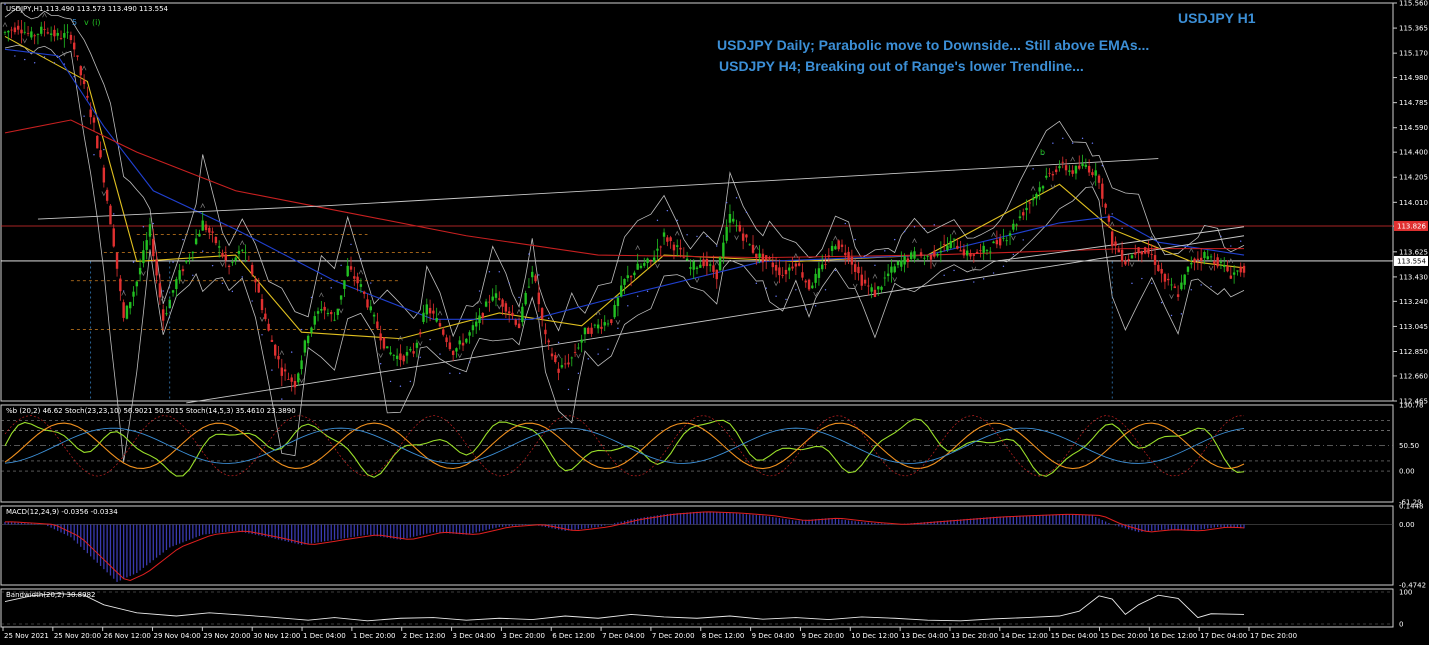 This screenshot has height=645, width=1429. I want to click on price-marker-label: 113.554, so click(1411, 261).